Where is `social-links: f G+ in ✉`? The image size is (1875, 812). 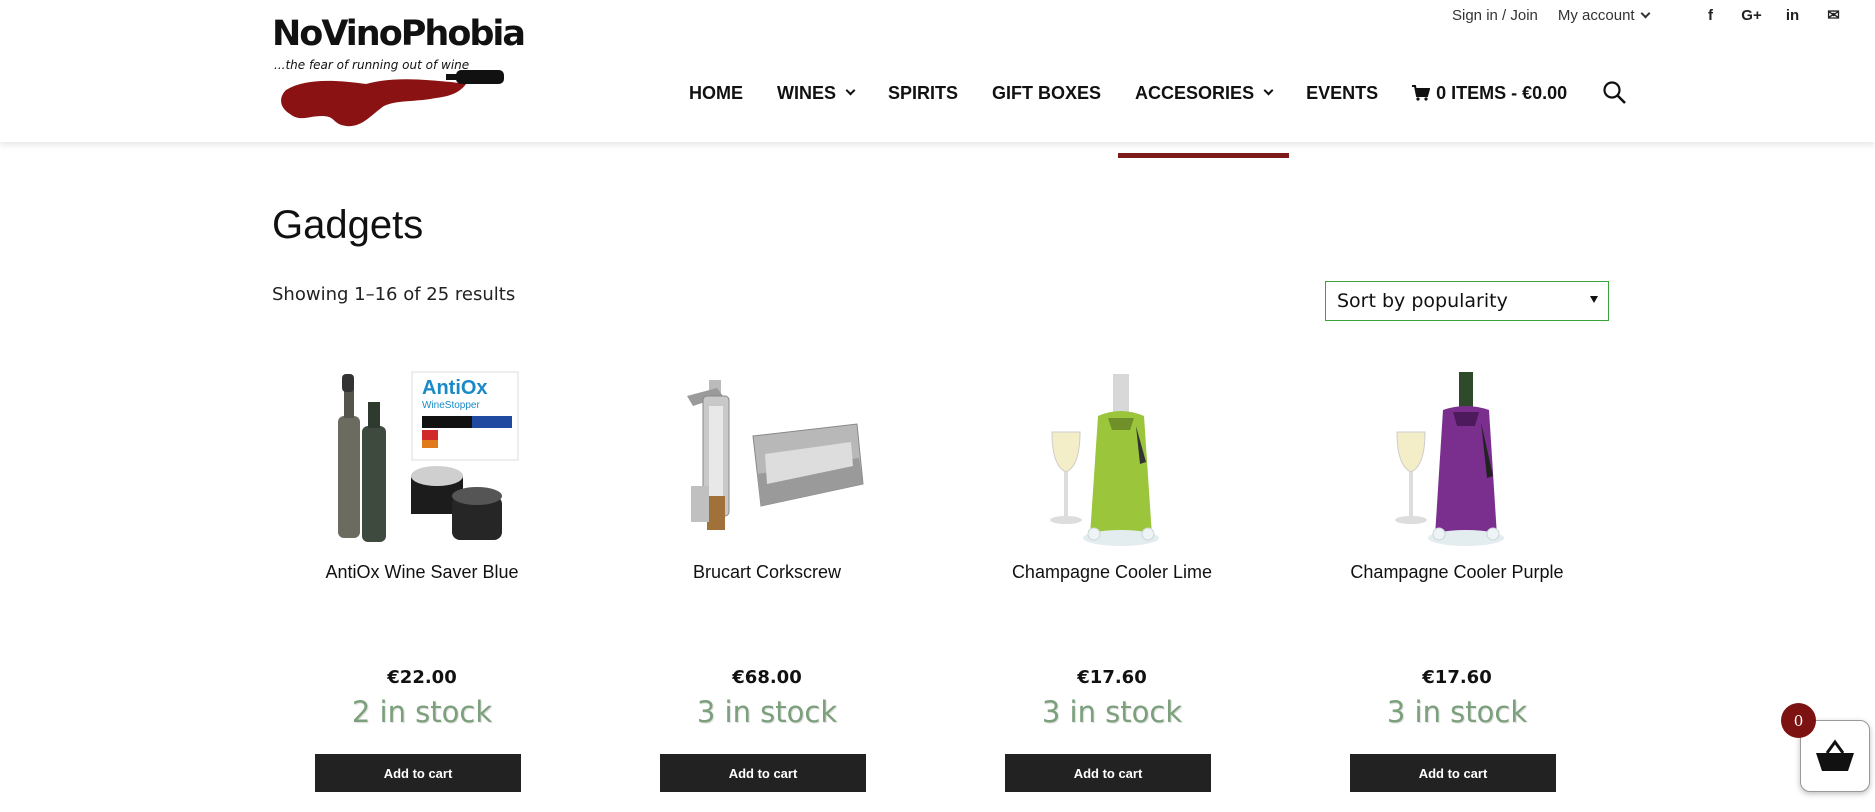 social-links: f G+ in ✉ is located at coordinates (1772, 15).